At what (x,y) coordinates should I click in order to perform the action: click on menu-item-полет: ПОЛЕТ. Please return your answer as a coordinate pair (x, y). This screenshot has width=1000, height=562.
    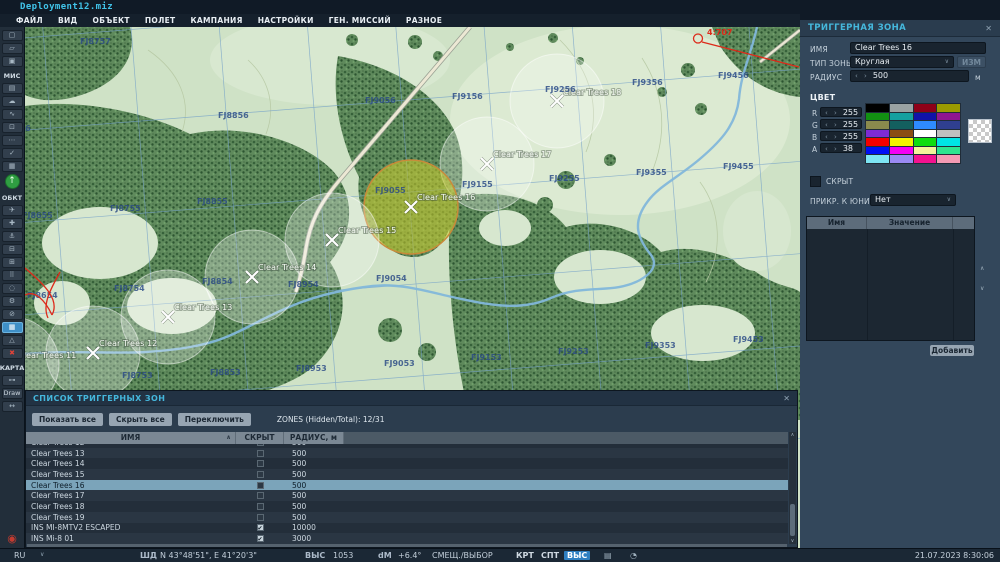
    Looking at the image, I should click on (160, 20).